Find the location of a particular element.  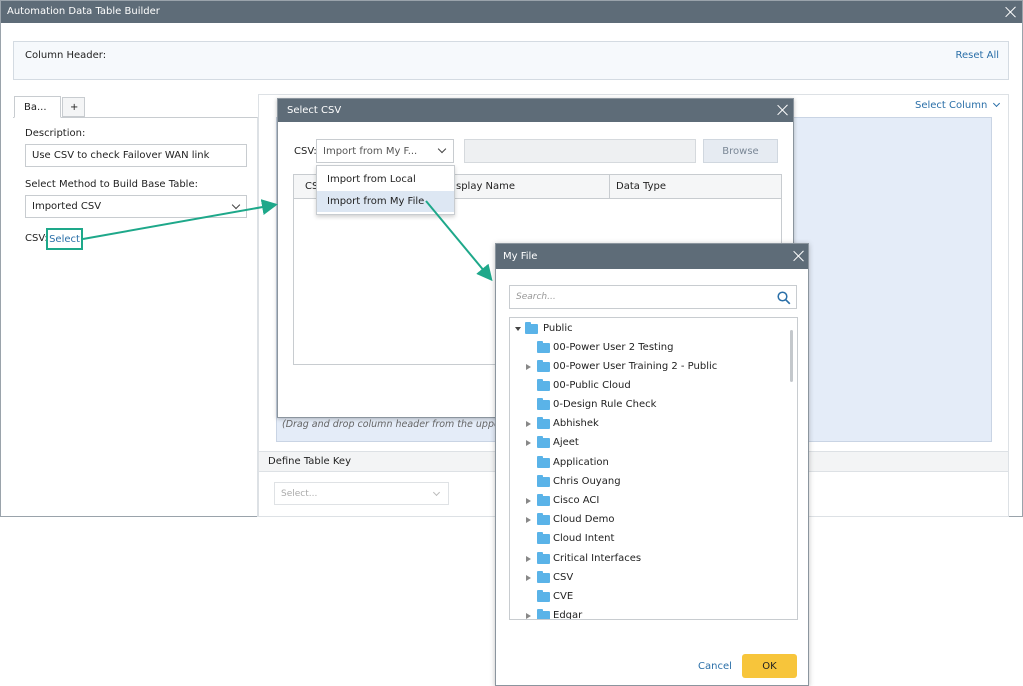

ok-button: OK is located at coordinates (769, 666).